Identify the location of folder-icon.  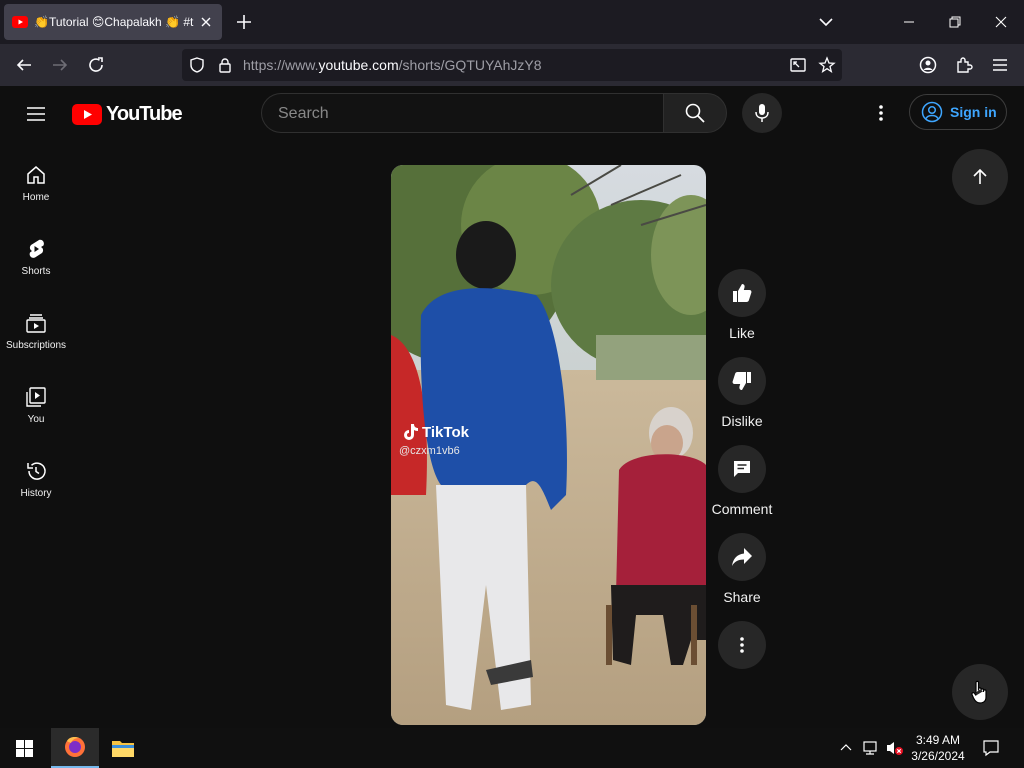
(123, 749).